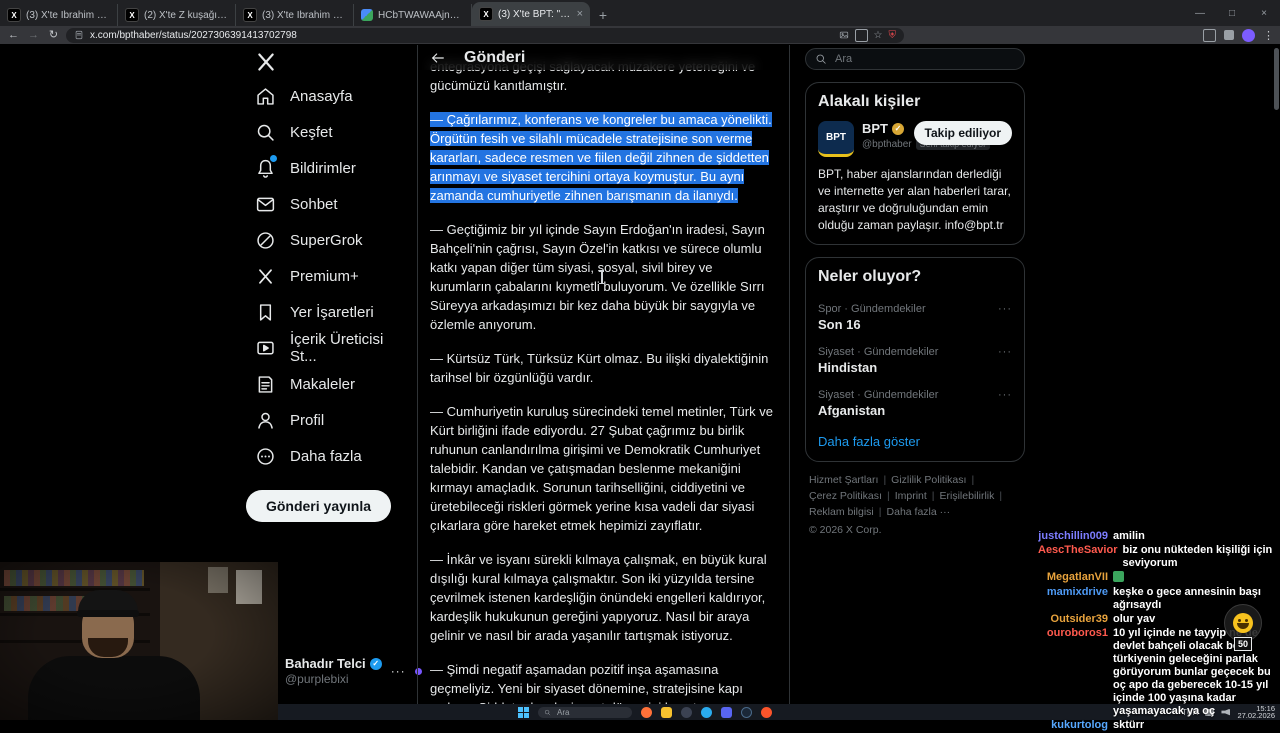  What do you see at coordinates (839, 324) in the screenshot?
I see `trend-name: Son 16` at bounding box center [839, 324].